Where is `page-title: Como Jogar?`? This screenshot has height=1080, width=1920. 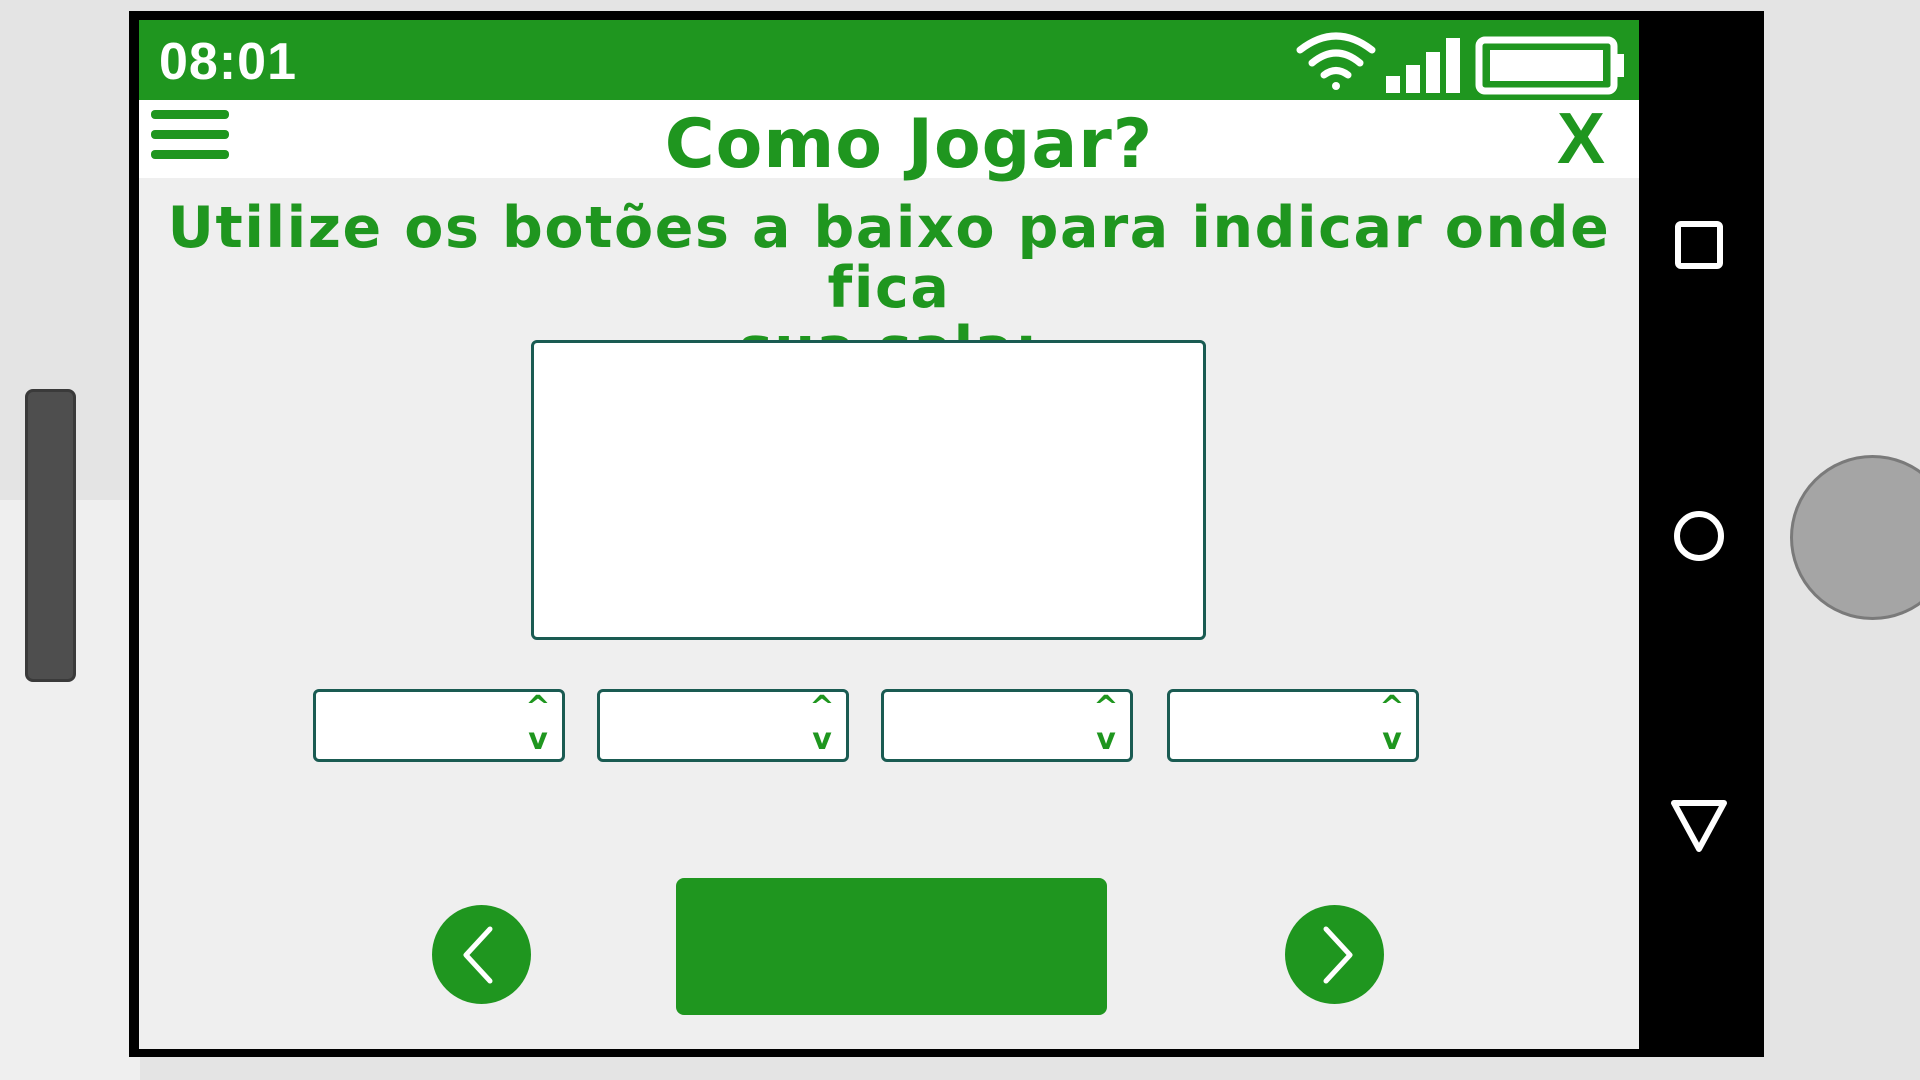 page-title: Como Jogar? is located at coordinates (909, 144).